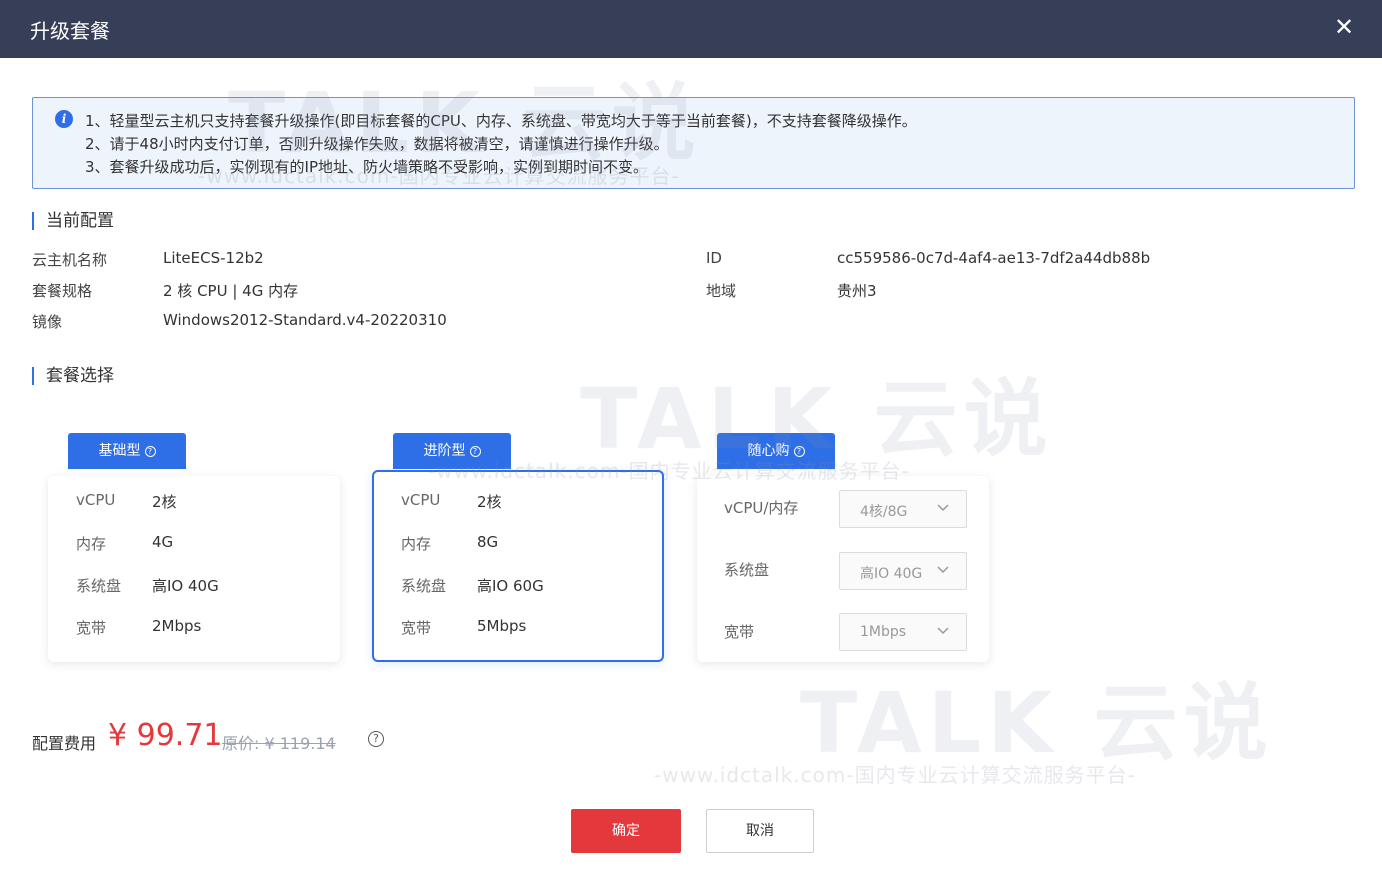 The width and height of the screenshot is (1382, 884). What do you see at coordinates (884, 512) in the screenshot?
I see `cpu-mem-select-value: 4核/8G` at bounding box center [884, 512].